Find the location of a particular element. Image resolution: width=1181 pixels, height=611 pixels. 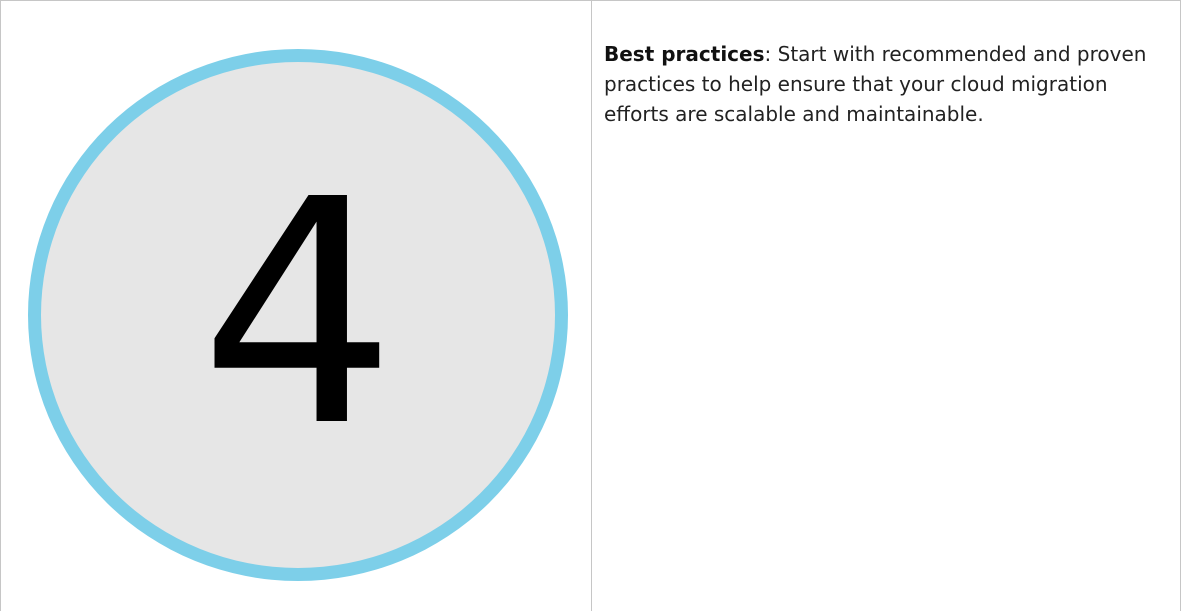

step-number: 4 is located at coordinates (298, 314).